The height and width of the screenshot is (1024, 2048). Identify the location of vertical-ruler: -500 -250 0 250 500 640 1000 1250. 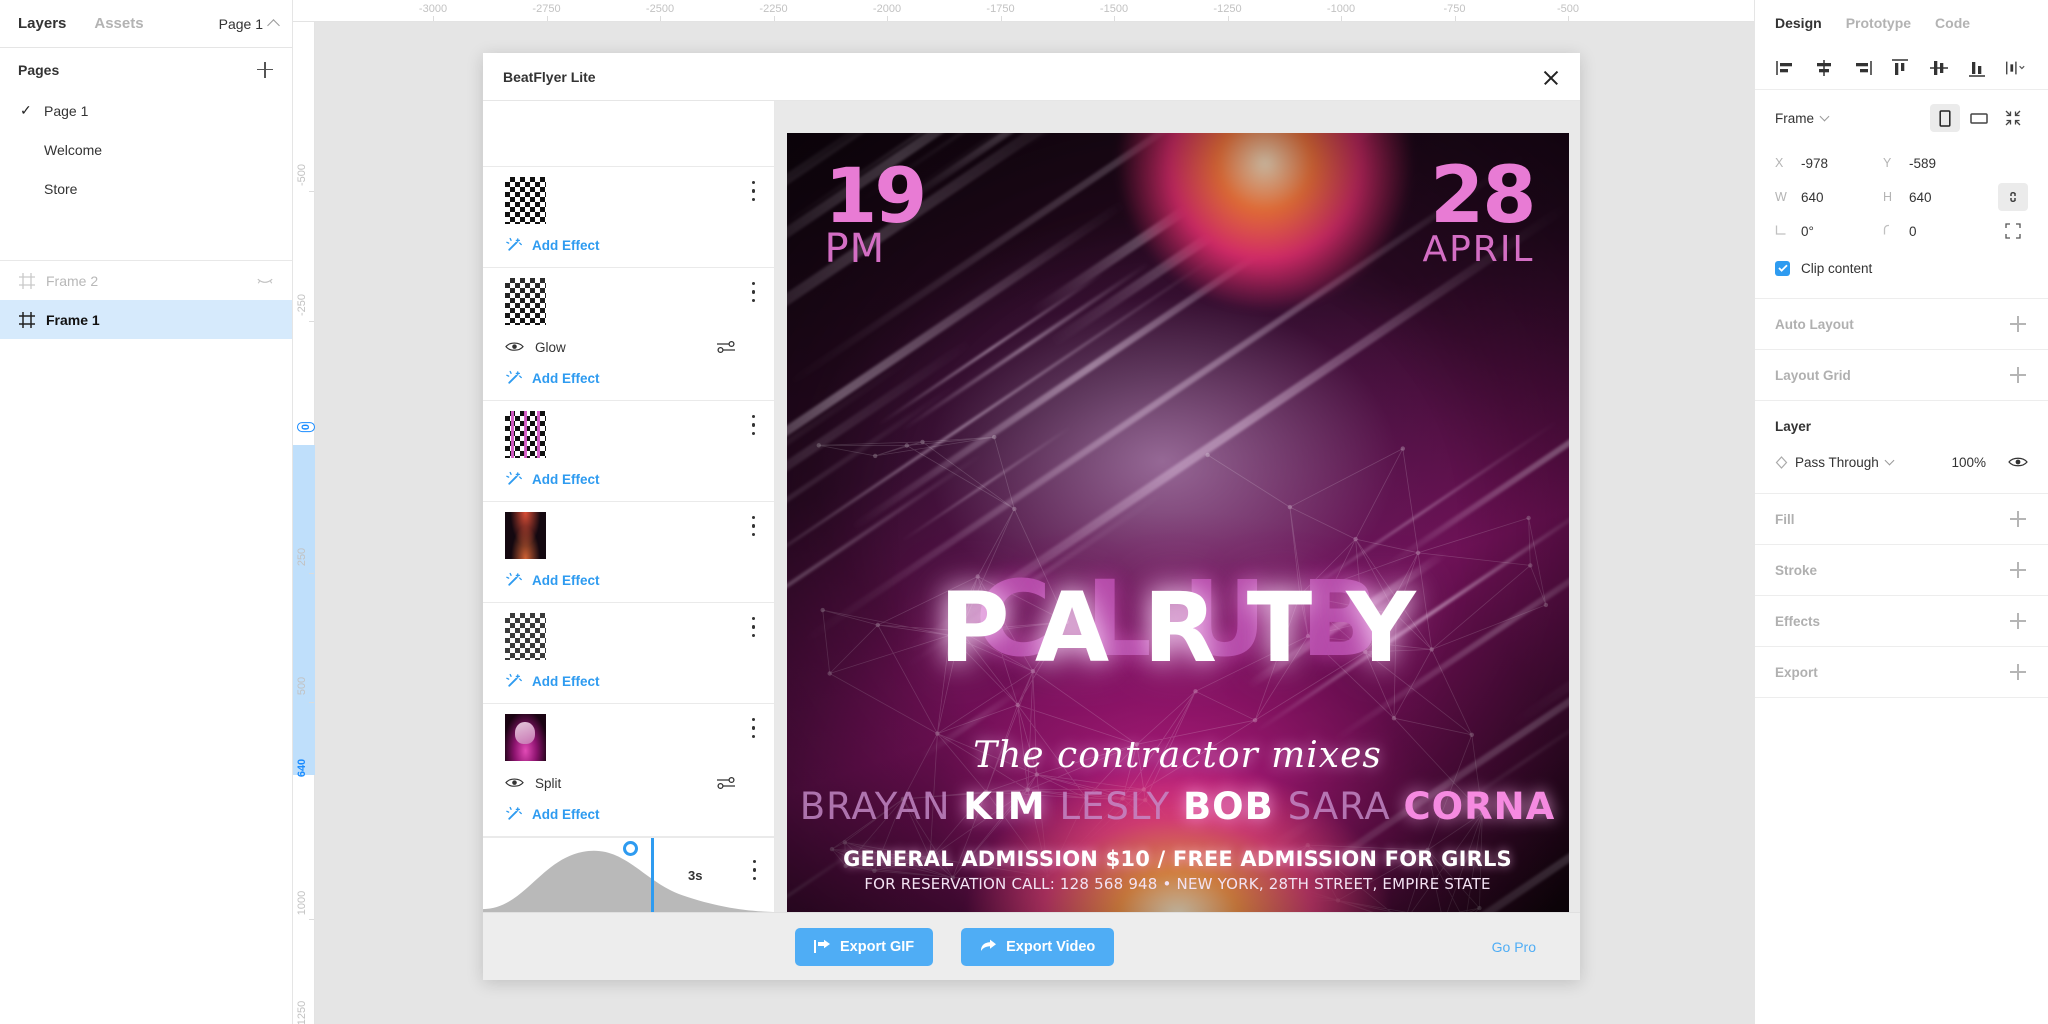
(304, 523).